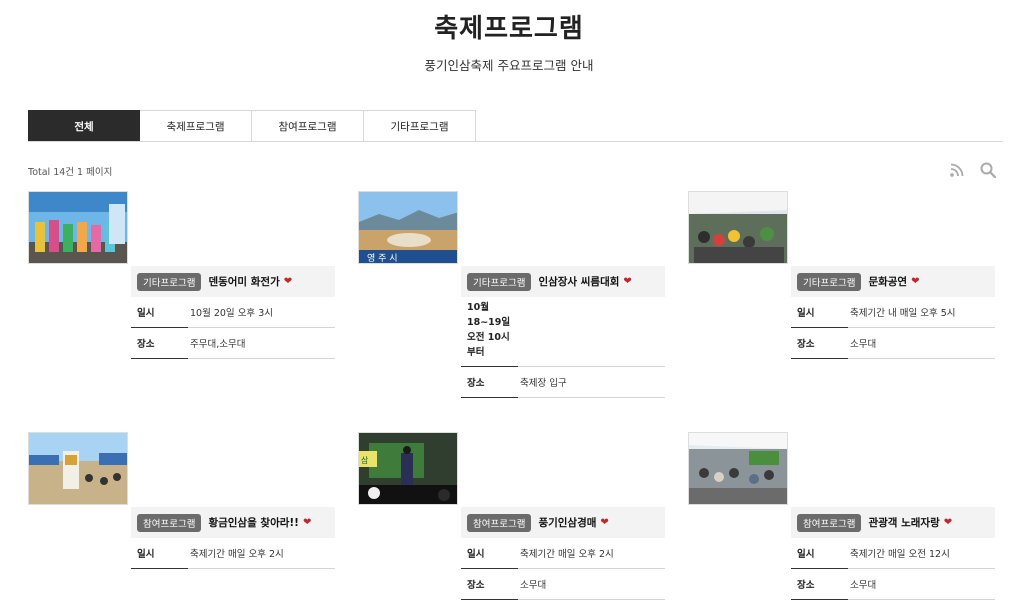  I want to click on svg-text: 영 주 시, so click(382, 258).